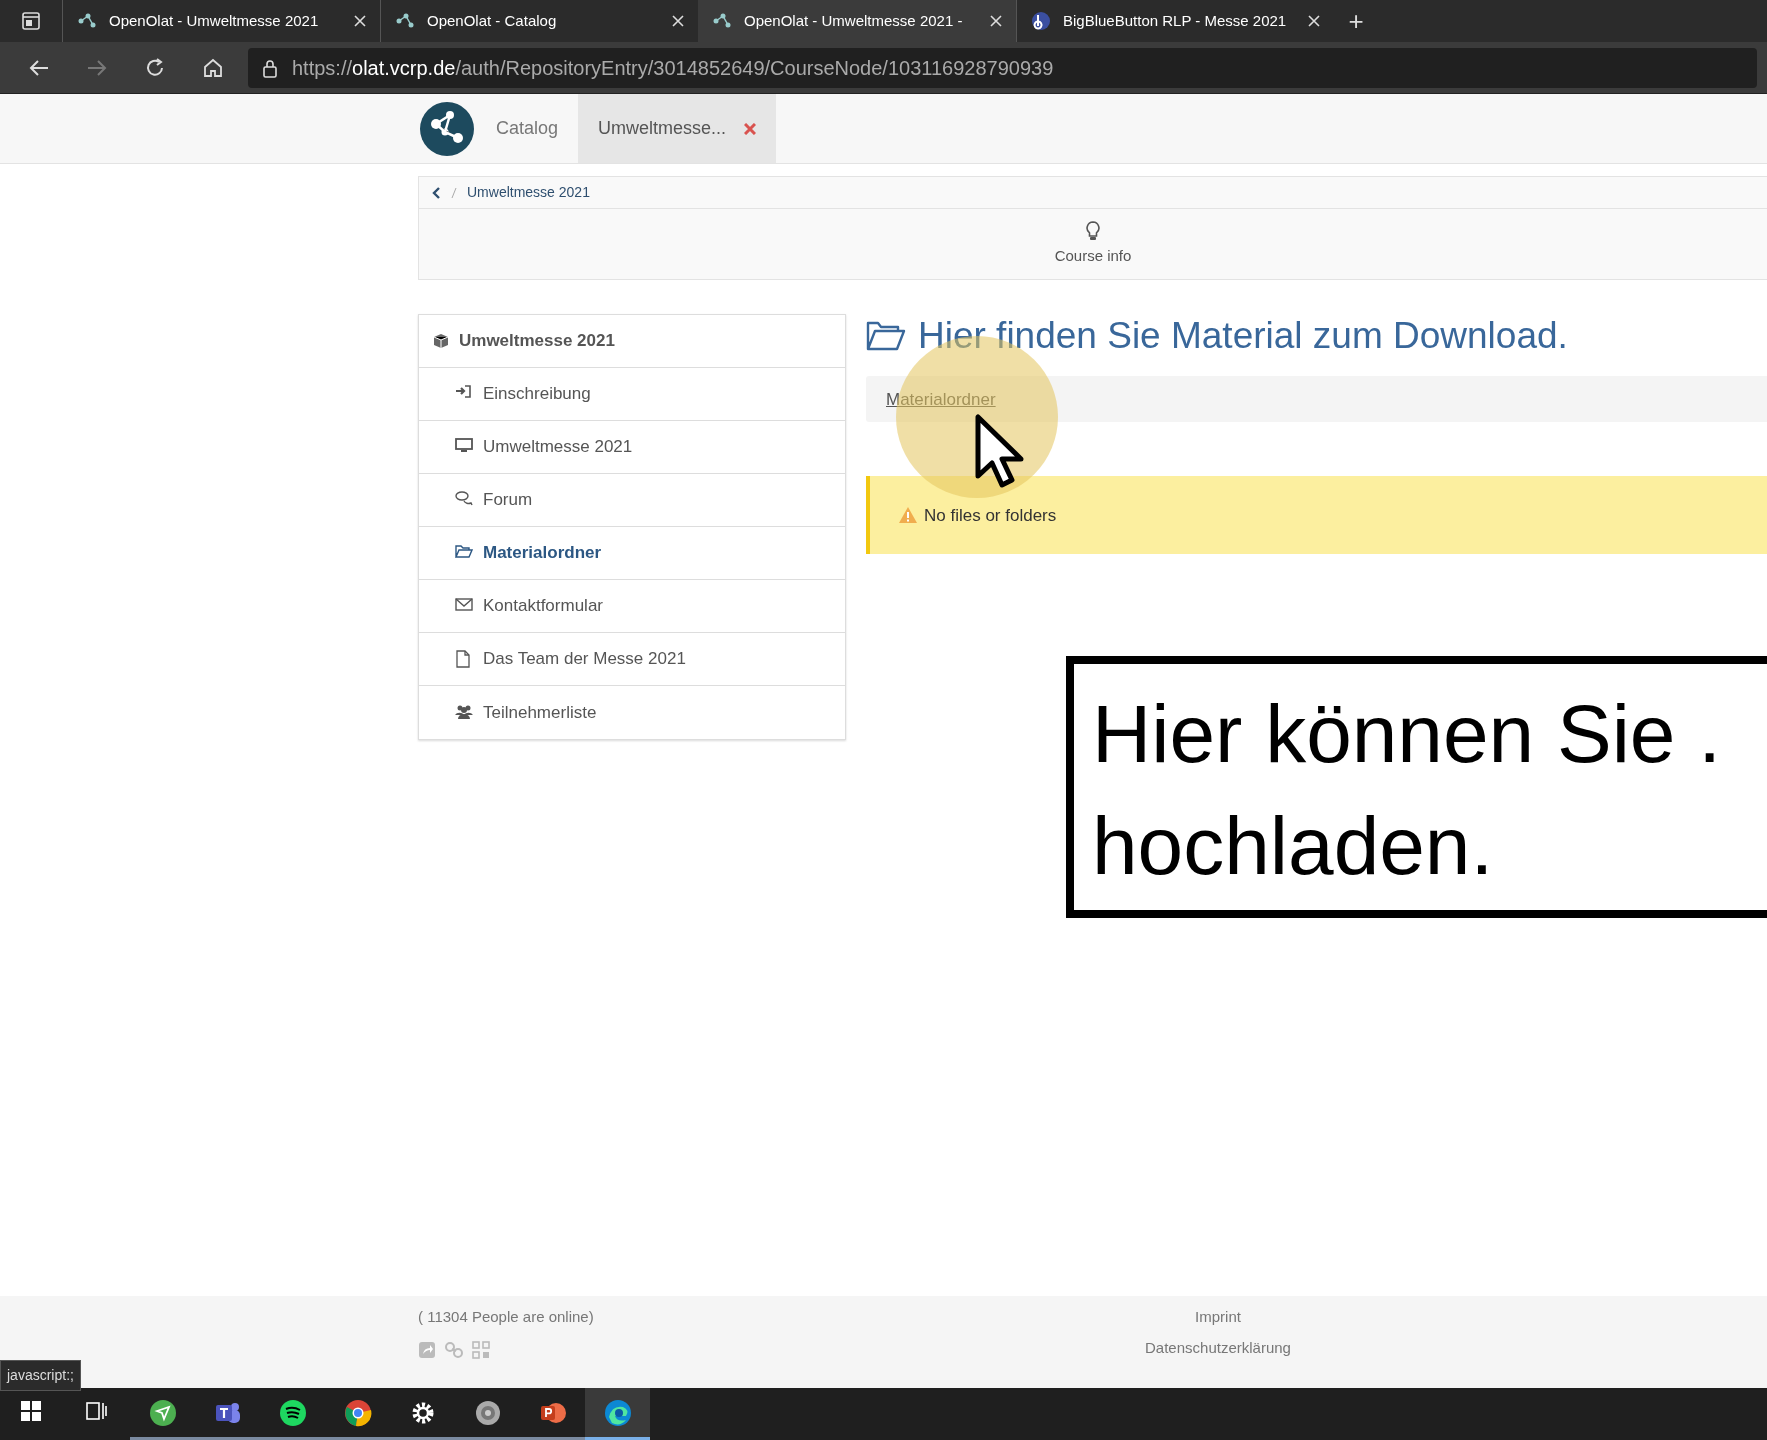  I want to click on taskbar-button, so click(617, 1414).